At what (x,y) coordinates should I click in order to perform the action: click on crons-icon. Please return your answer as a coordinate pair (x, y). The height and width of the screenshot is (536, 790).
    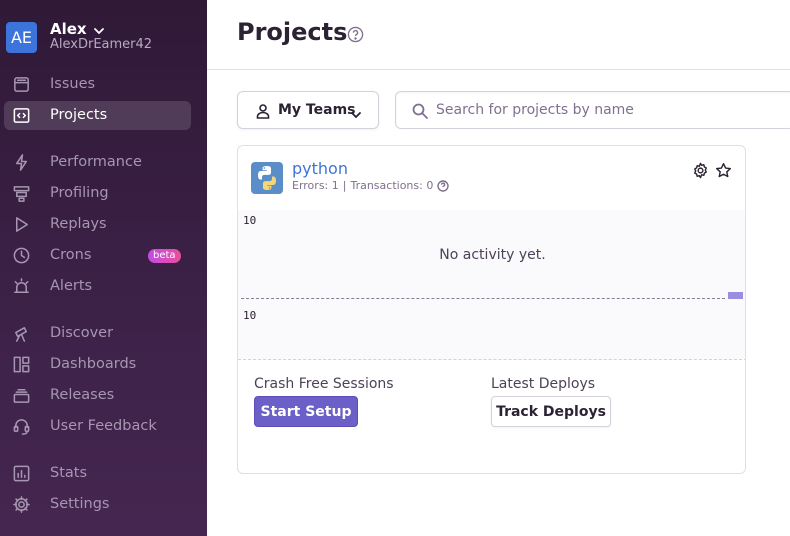
    Looking at the image, I should click on (21, 255).